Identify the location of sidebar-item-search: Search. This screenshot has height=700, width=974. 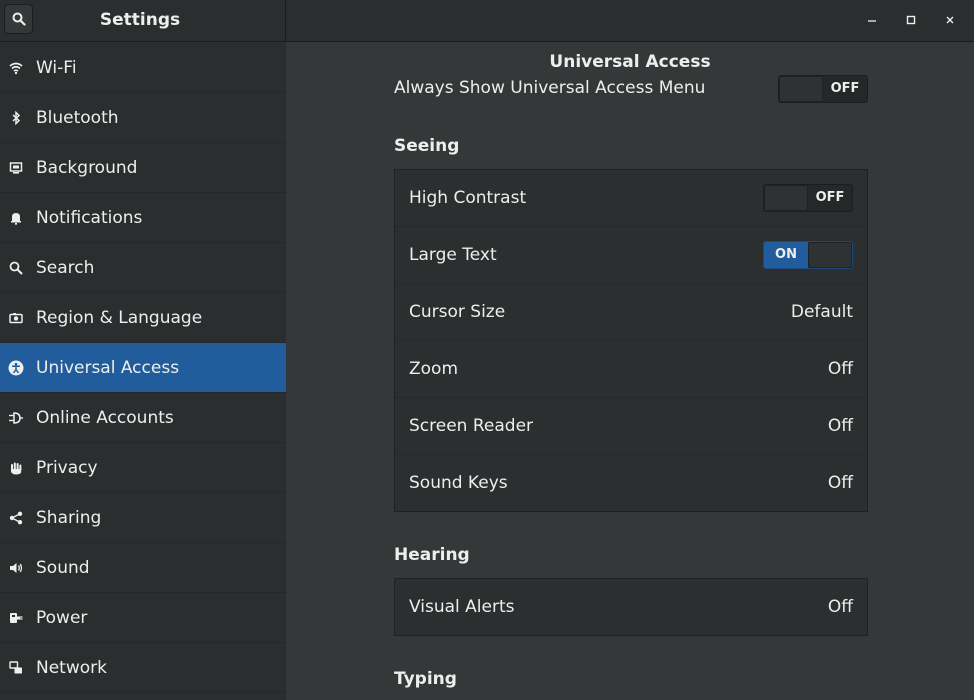
(143, 268).